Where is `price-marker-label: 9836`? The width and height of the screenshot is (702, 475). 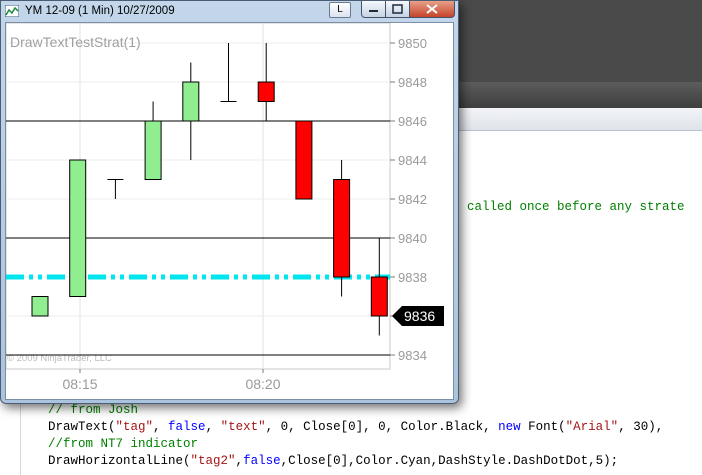
price-marker-label: 9836 is located at coordinates (419, 316).